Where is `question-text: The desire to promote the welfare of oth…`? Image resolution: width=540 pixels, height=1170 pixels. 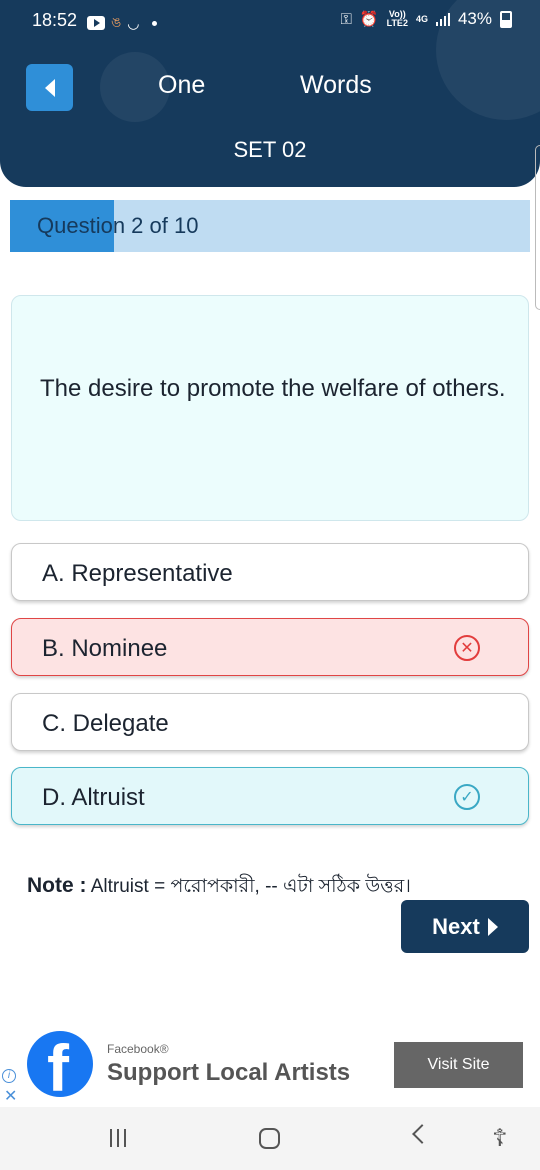 question-text: The desire to promote the welfare of oth… is located at coordinates (273, 388).